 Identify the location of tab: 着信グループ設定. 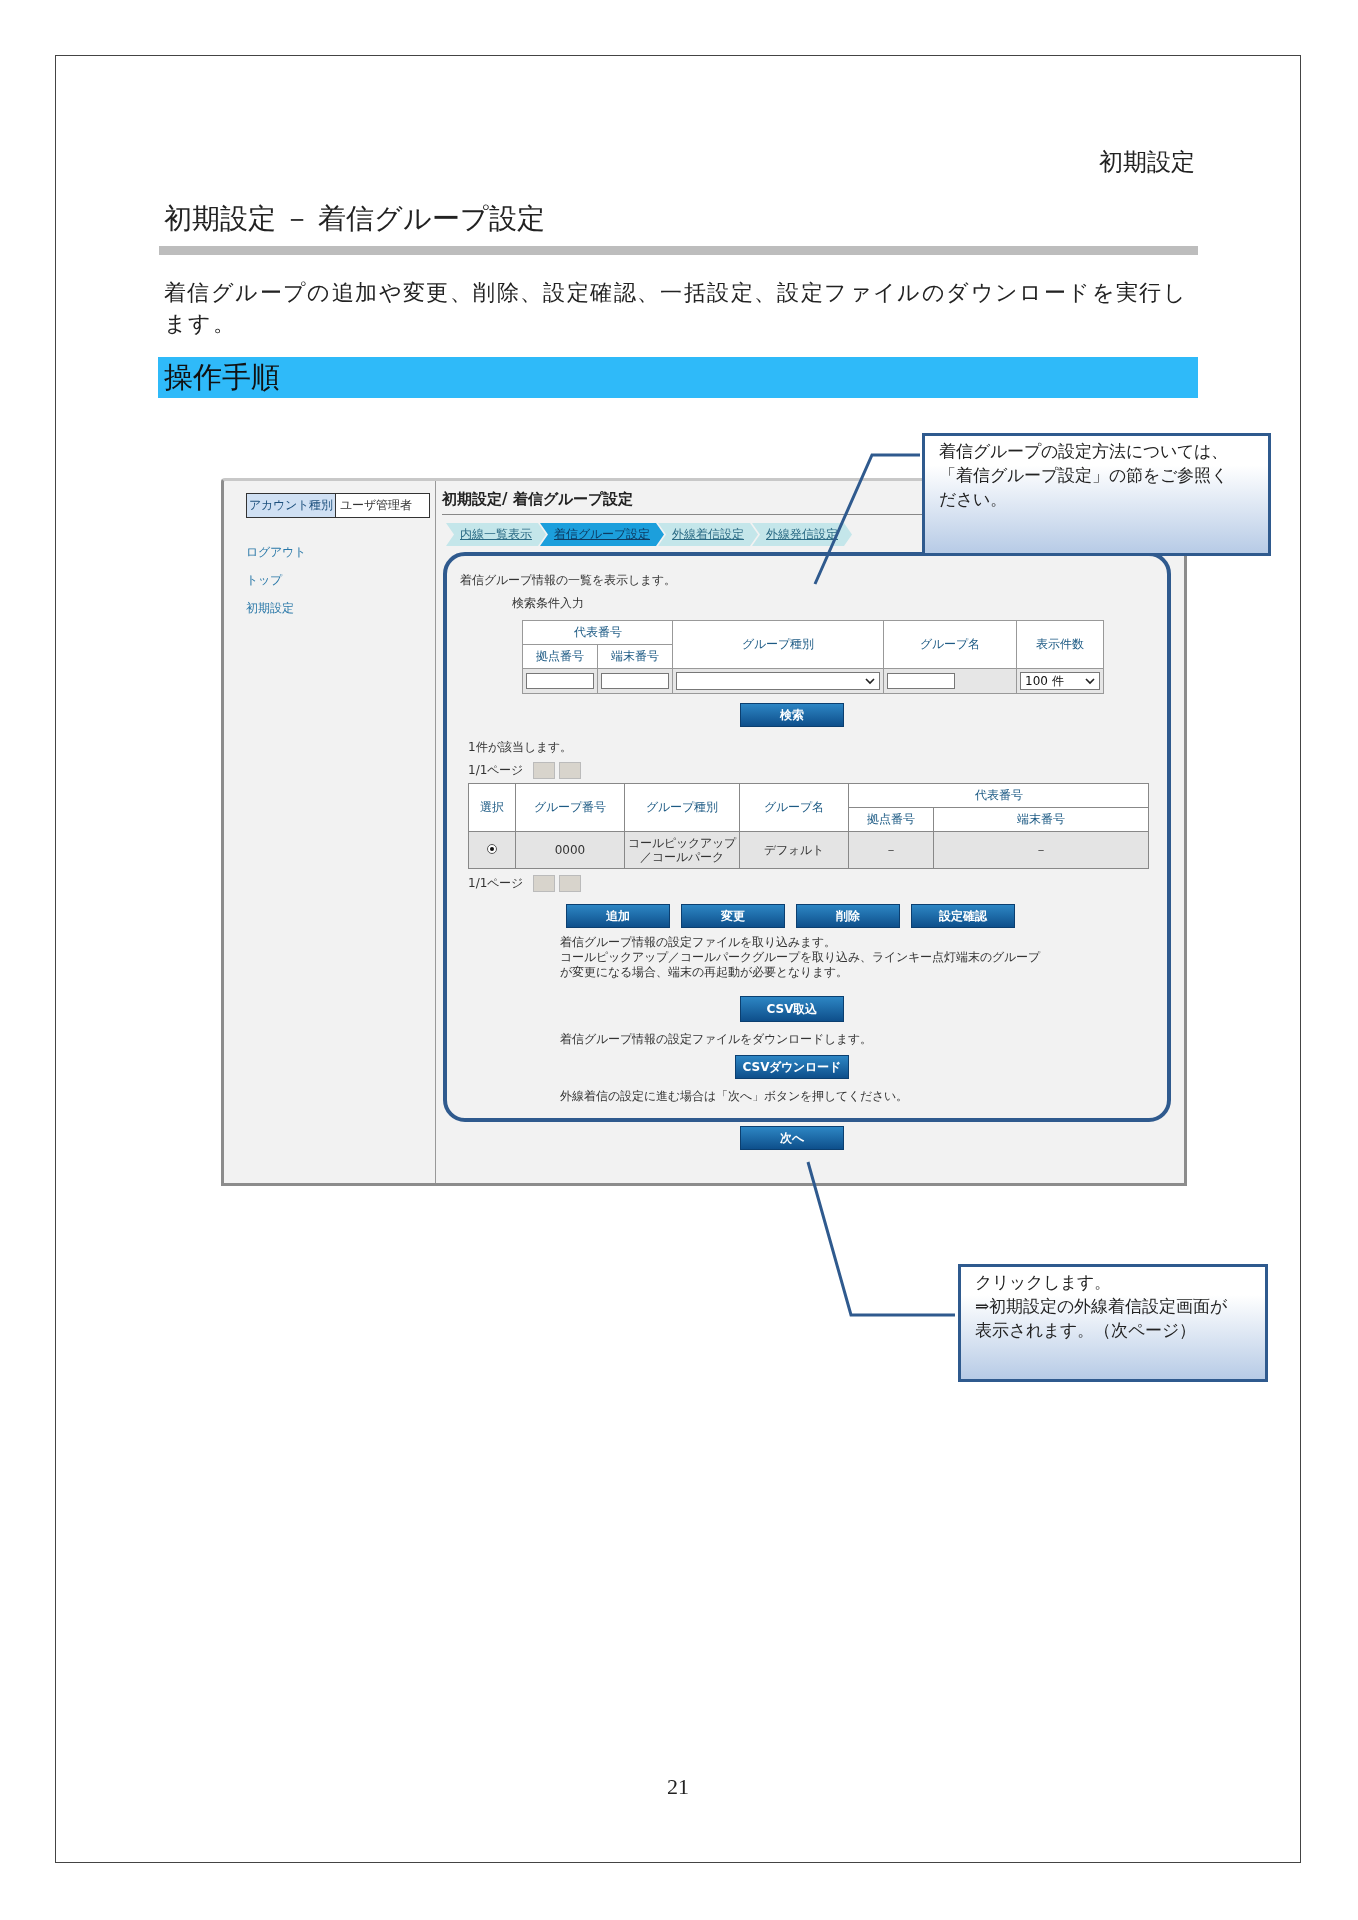
(602, 534).